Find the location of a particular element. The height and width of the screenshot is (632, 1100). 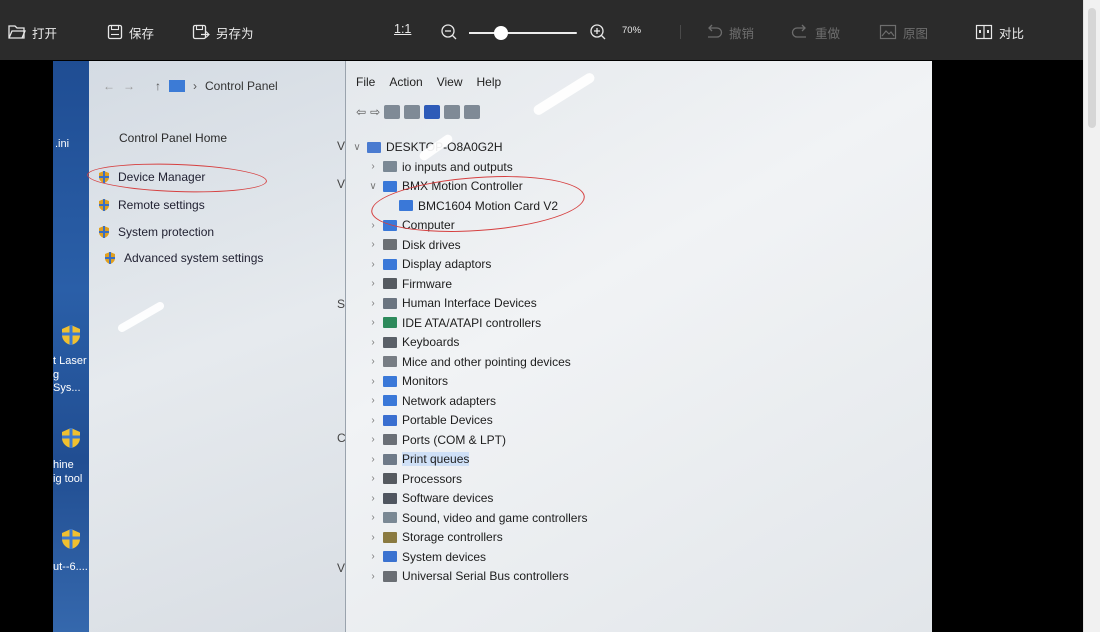

device-tree-node: › Sound, video and game controllers is located at coordinates (477, 518).